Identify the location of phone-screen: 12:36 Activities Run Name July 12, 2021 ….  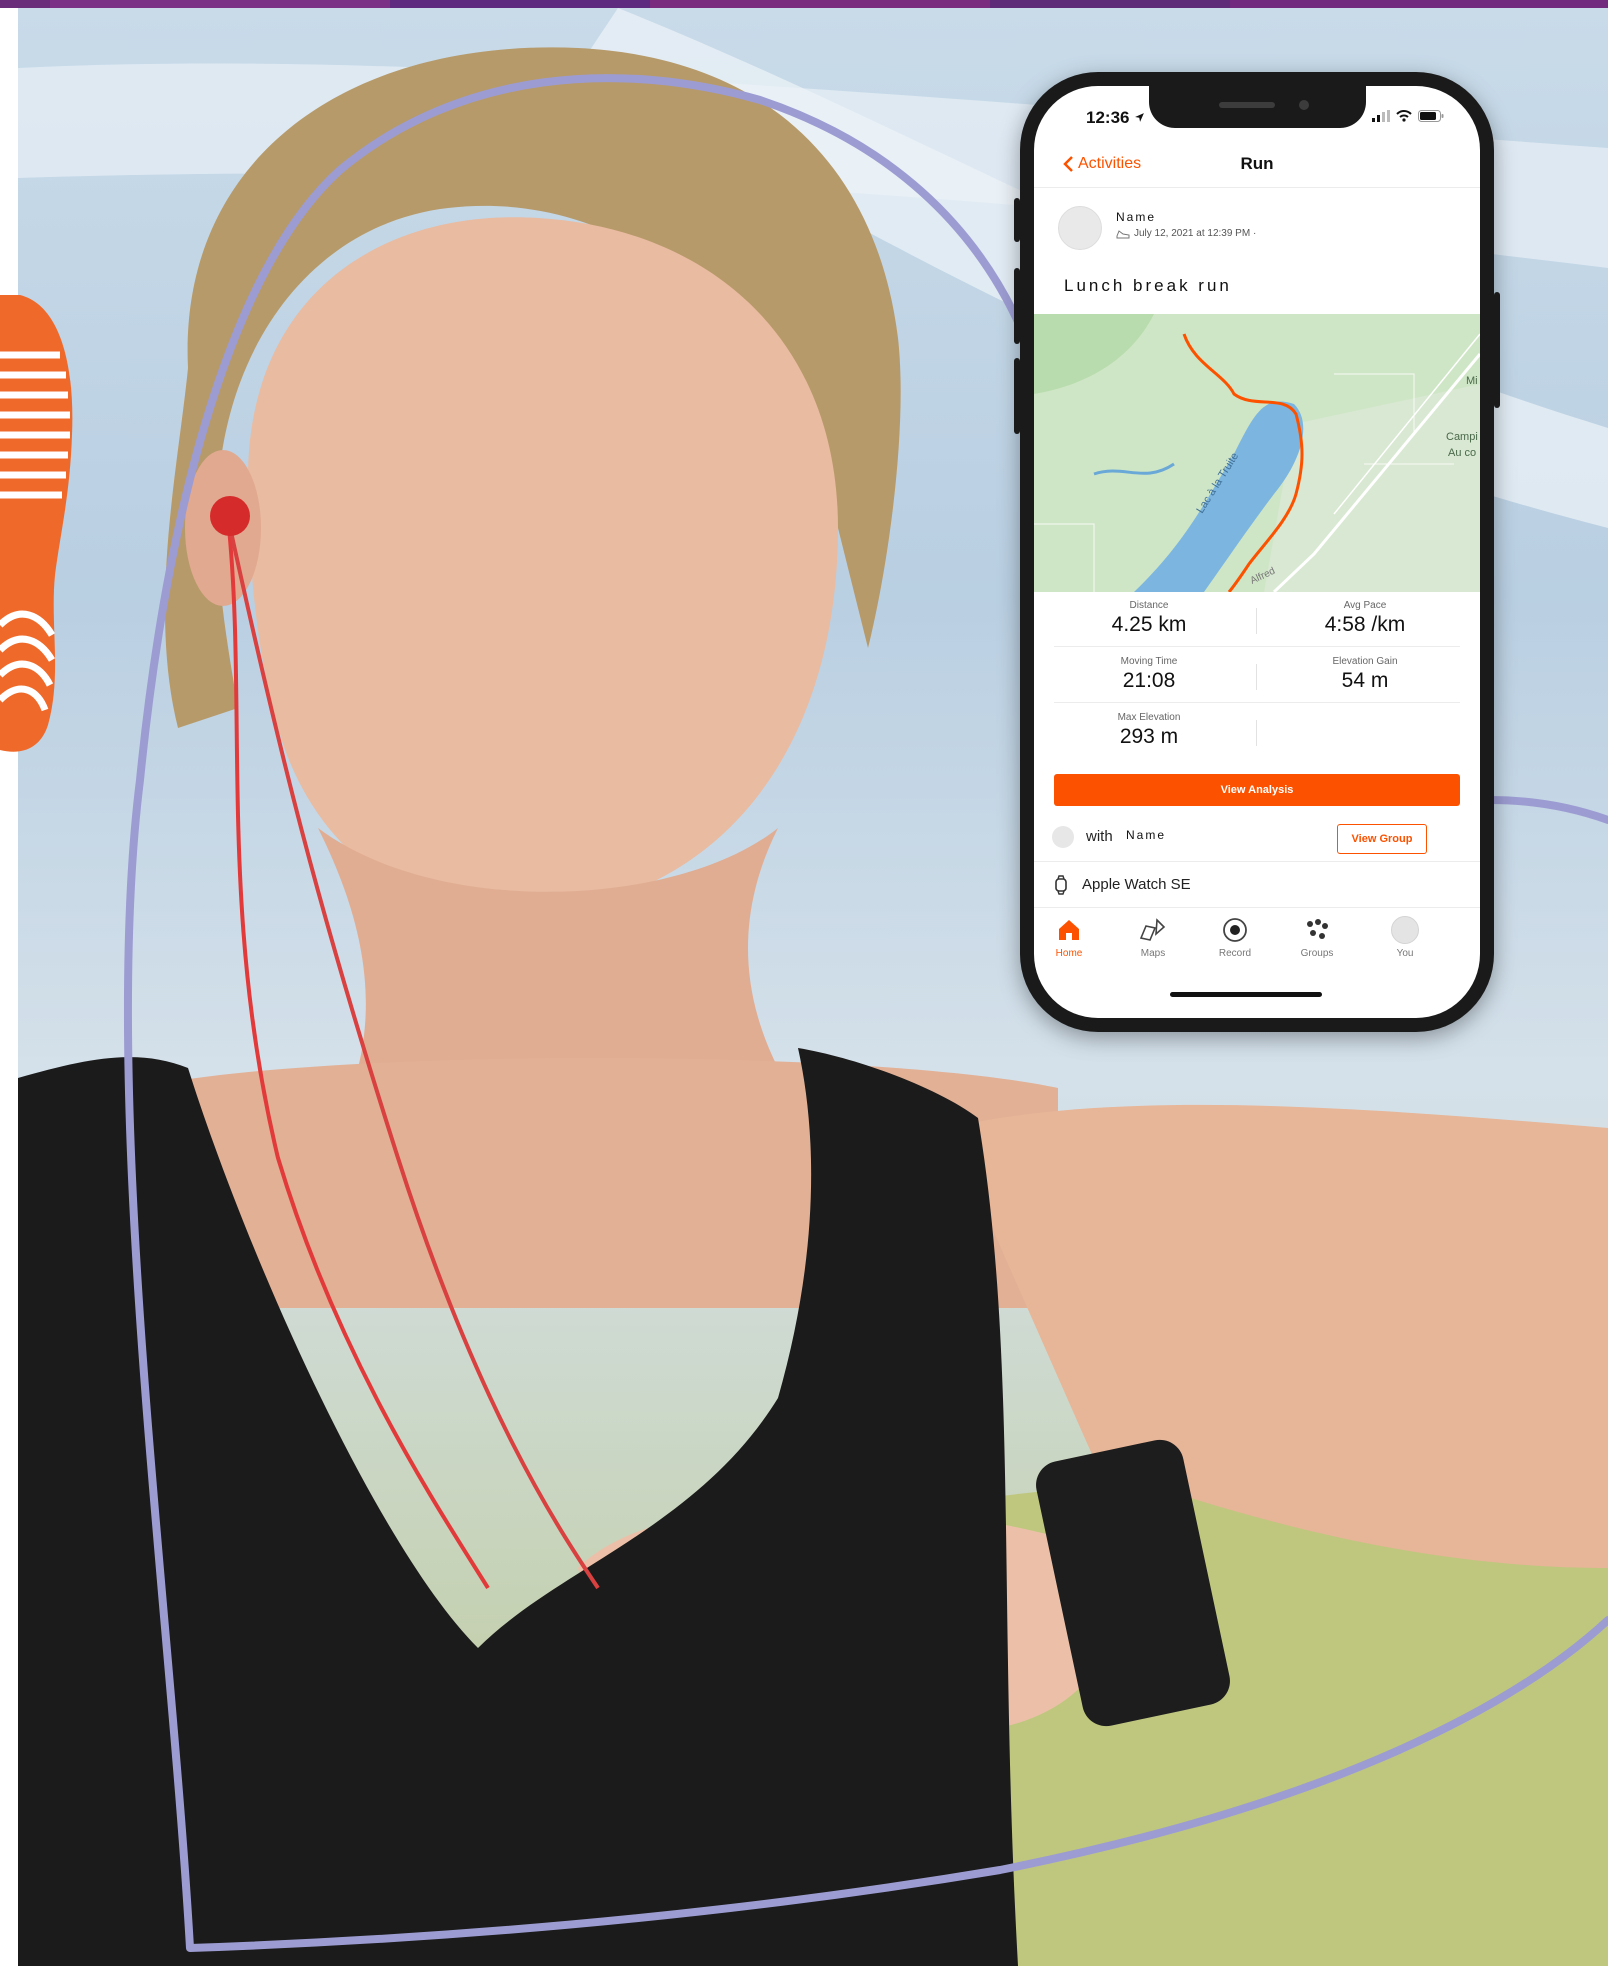
(1257, 552).